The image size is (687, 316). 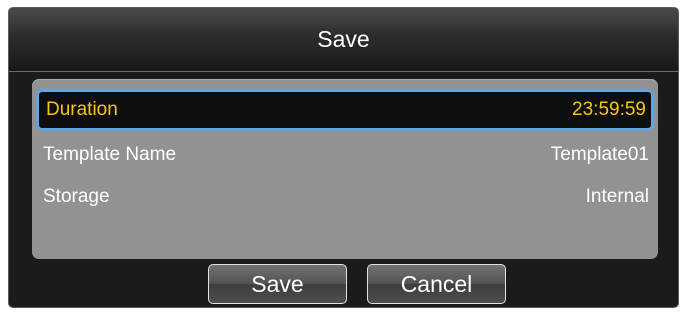 I want to click on duration-row: Duration 23:59:59, so click(x=345, y=110).